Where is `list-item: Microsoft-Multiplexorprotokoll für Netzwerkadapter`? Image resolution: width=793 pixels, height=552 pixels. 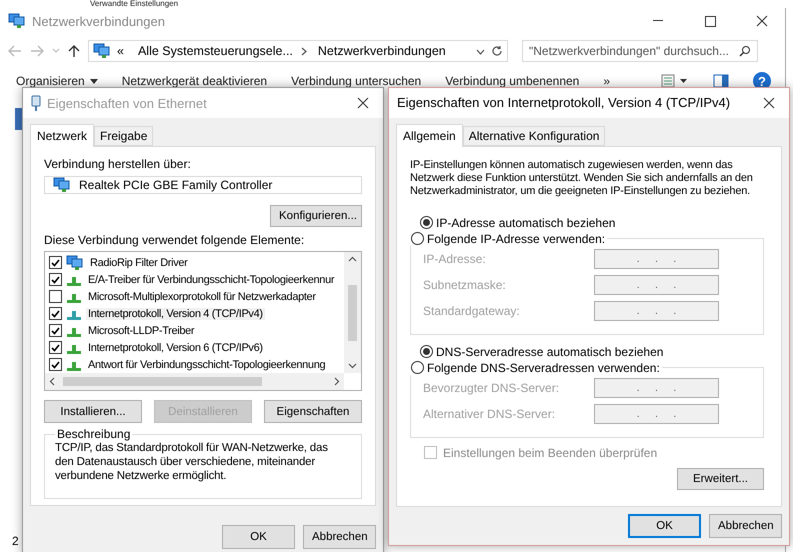
list-item: Microsoft-Multiplexorprotokoll für Netzwerkadapter is located at coordinates (202, 296).